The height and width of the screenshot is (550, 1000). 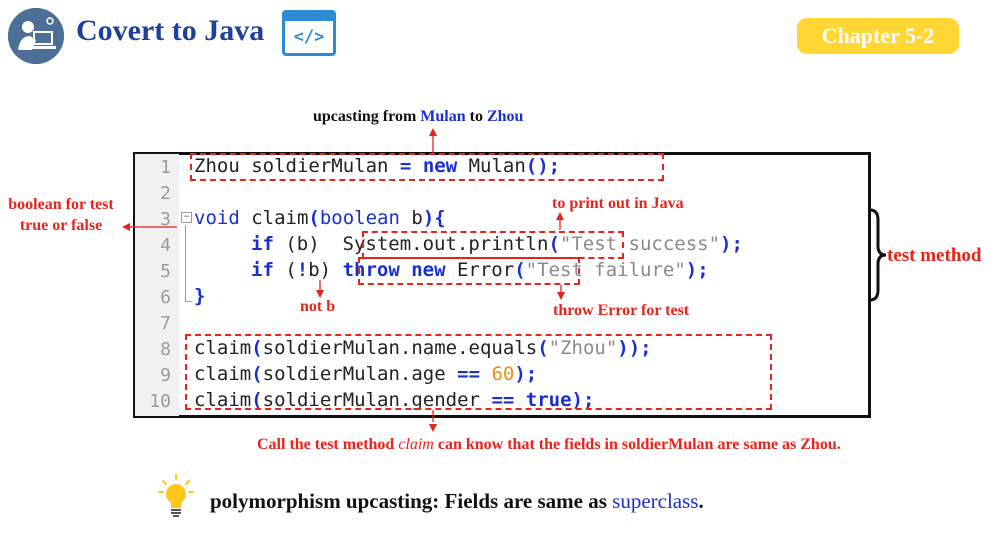 What do you see at coordinates (934, 255) in the screenshot?
I see `test-method-annotation: test method` at bounding box center [934, 255].